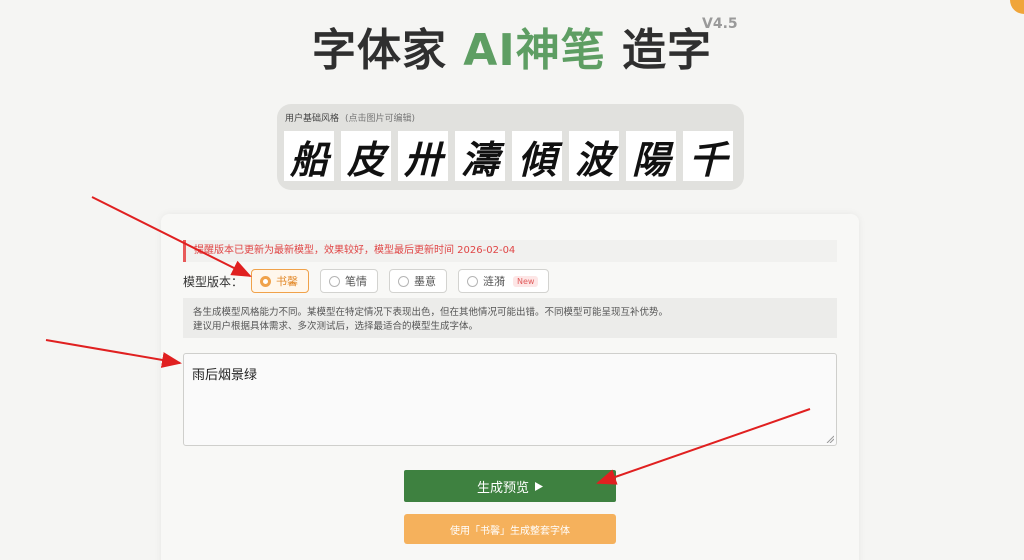  What do you see at coordinates (504, 281) in the screenshot?
I see `model-option-lianyi: 涟漪 New` at bounding box center [504, 281].